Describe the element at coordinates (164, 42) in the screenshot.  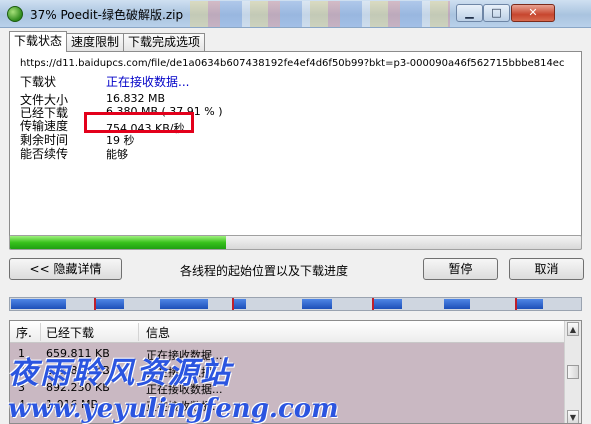
I see `tab-completion-options: 下载完成选项` at that location.